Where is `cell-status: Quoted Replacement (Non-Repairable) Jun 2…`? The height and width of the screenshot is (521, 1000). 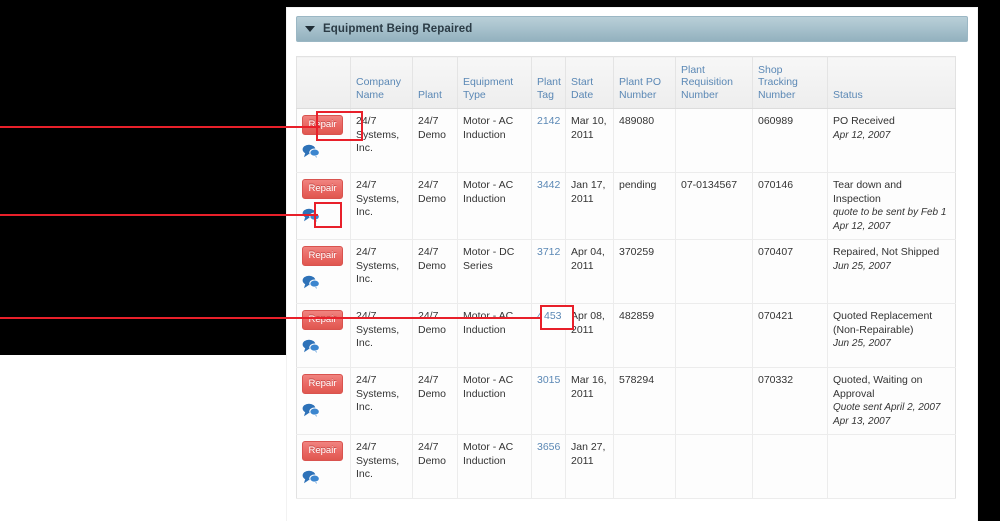
cell-status: Quoted Replacement (Non-Repairable) Jun 2… is located at coordinates (891, 335).